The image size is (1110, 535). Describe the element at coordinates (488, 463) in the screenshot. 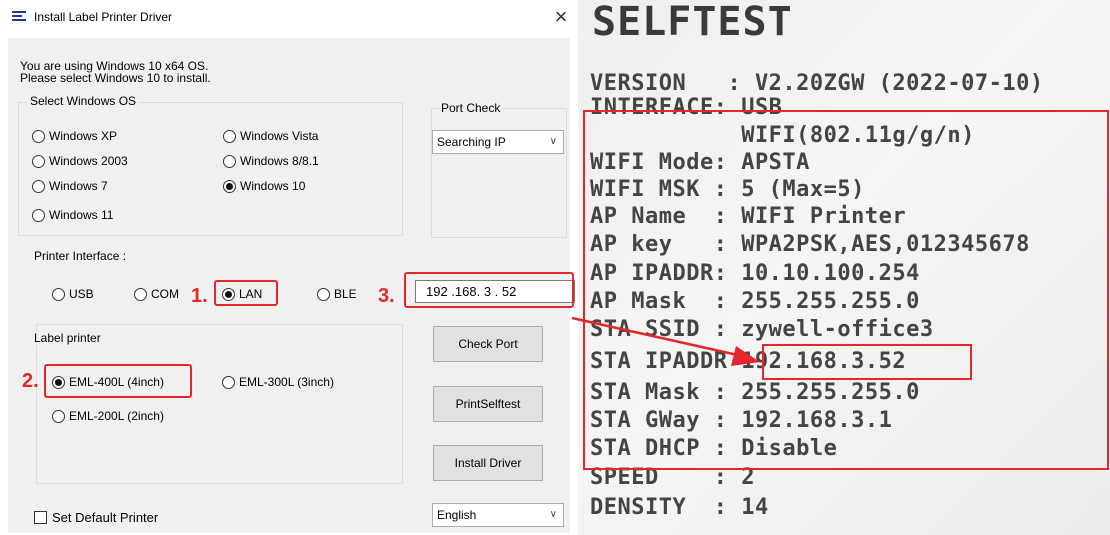

I see `install-driver-button: Install Driver` at that location.